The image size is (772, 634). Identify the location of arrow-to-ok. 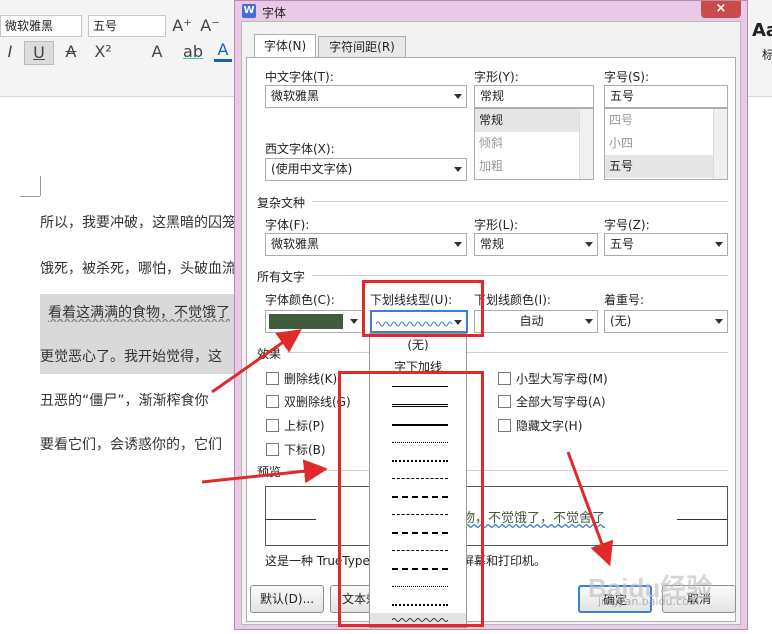
(590, 509).